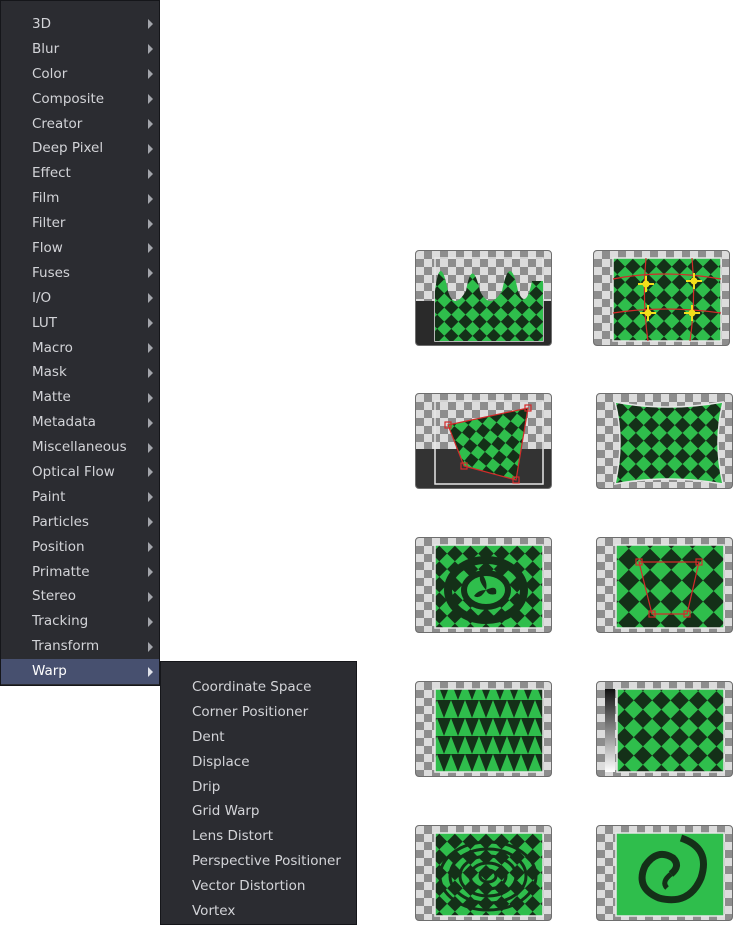 The height and width of the screenshot is (925, 735). I want to click on menu-item-composite: Composite, so click(80, 99).